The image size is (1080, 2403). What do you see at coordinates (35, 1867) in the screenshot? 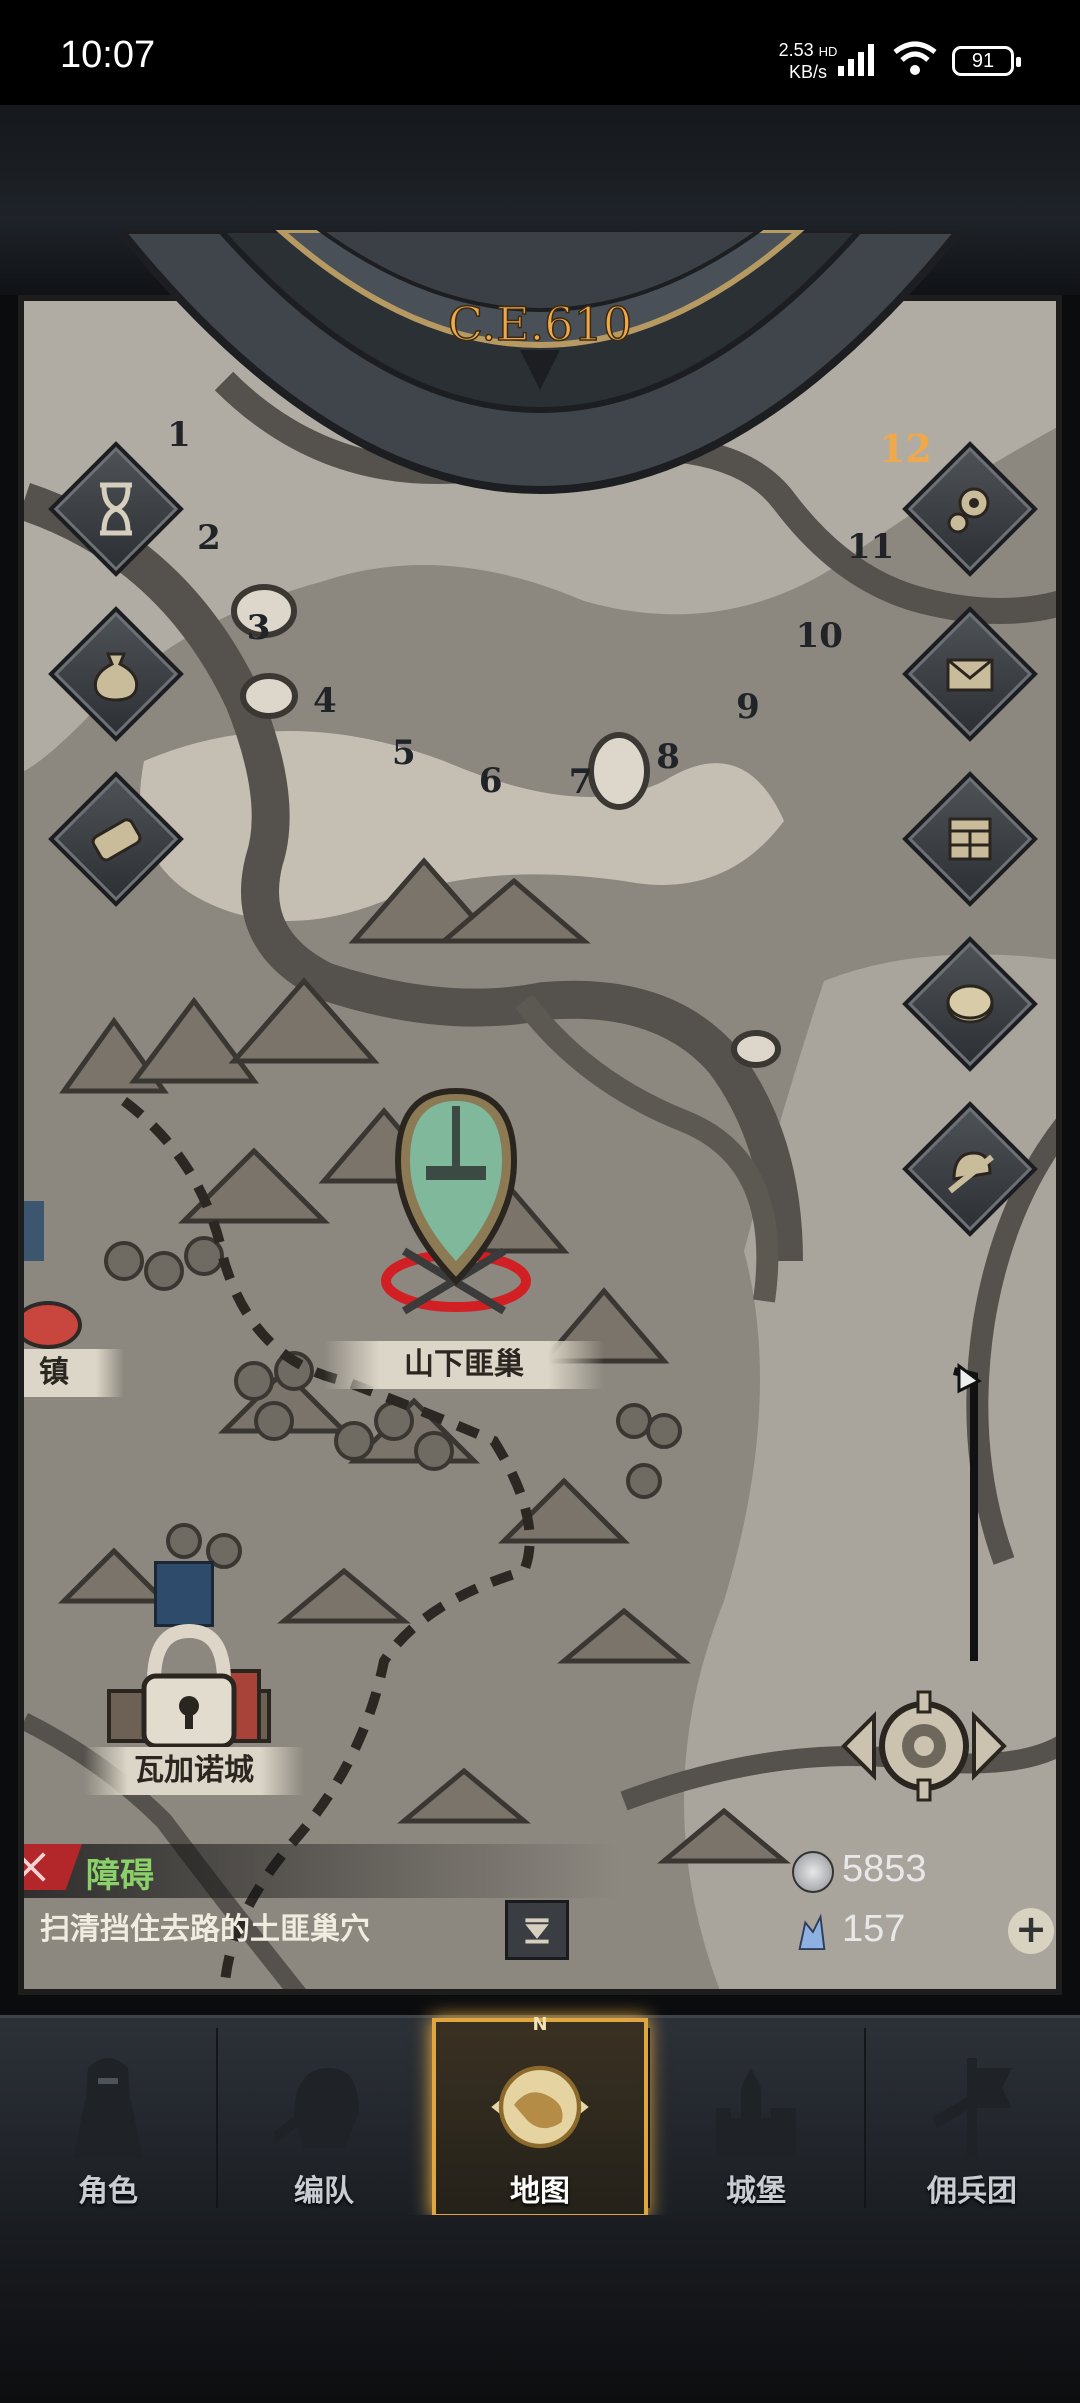
I see `crossed-swords-icon` at bounding box center [35, 1867].